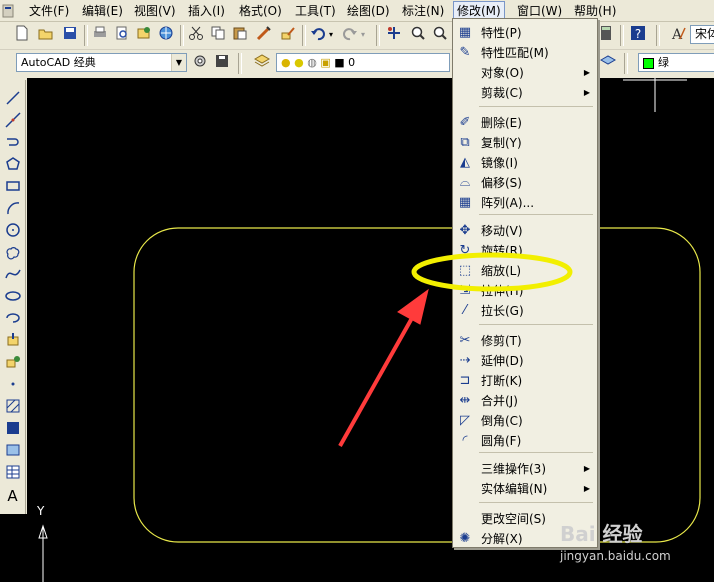 Image resolution: width=714 pixels, height=582 pixels. I want to click on color-combo: 绿, so click(676, 62).